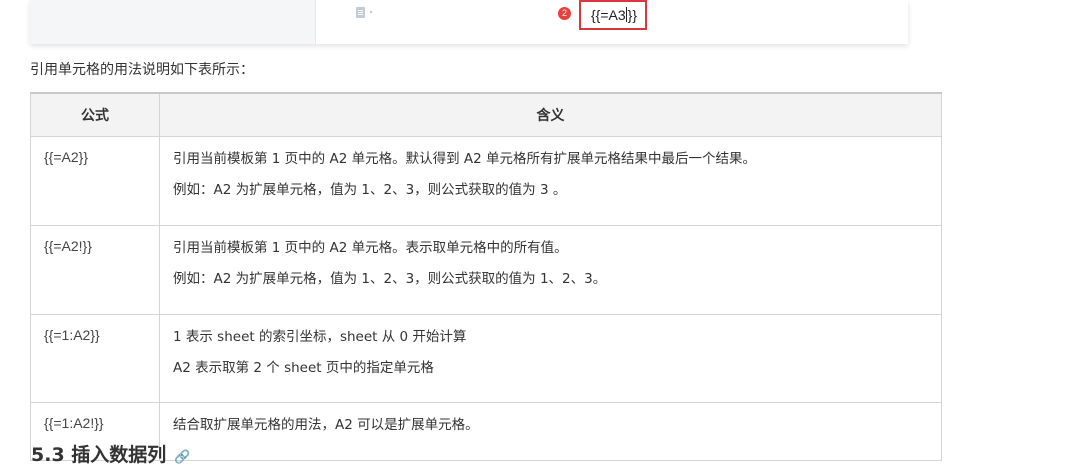 This screenshot has width=1068, height=467. What do you see at coordinates (173, 22) in the screenshot?
I see `screenshot-sidebar` at bounding box center [173, 22].